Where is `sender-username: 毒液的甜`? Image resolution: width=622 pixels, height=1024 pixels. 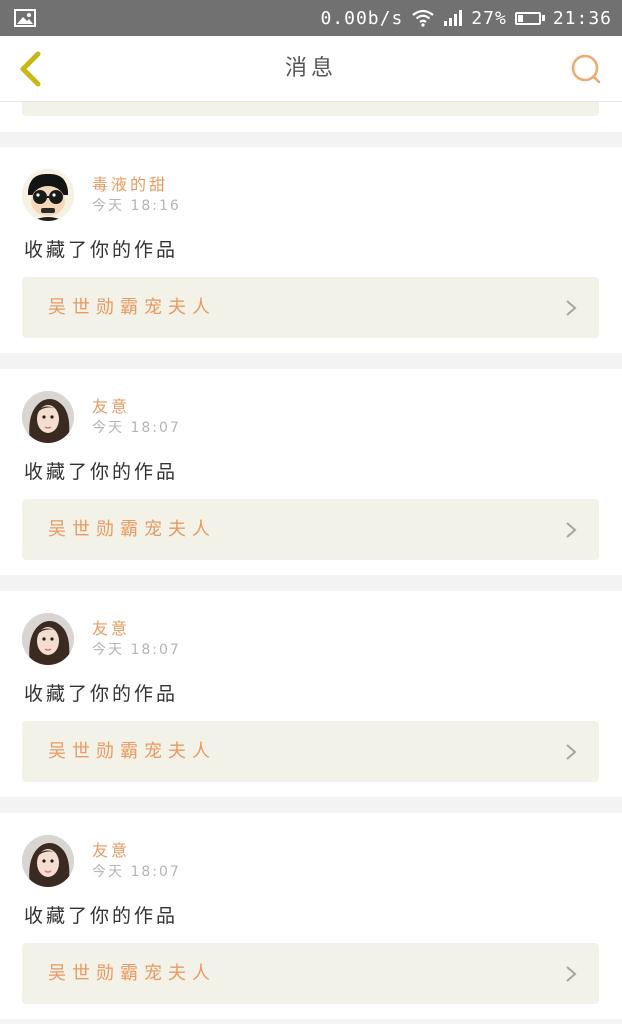
sender-username: 毒液的甜 is located at coordinates (130, 183).